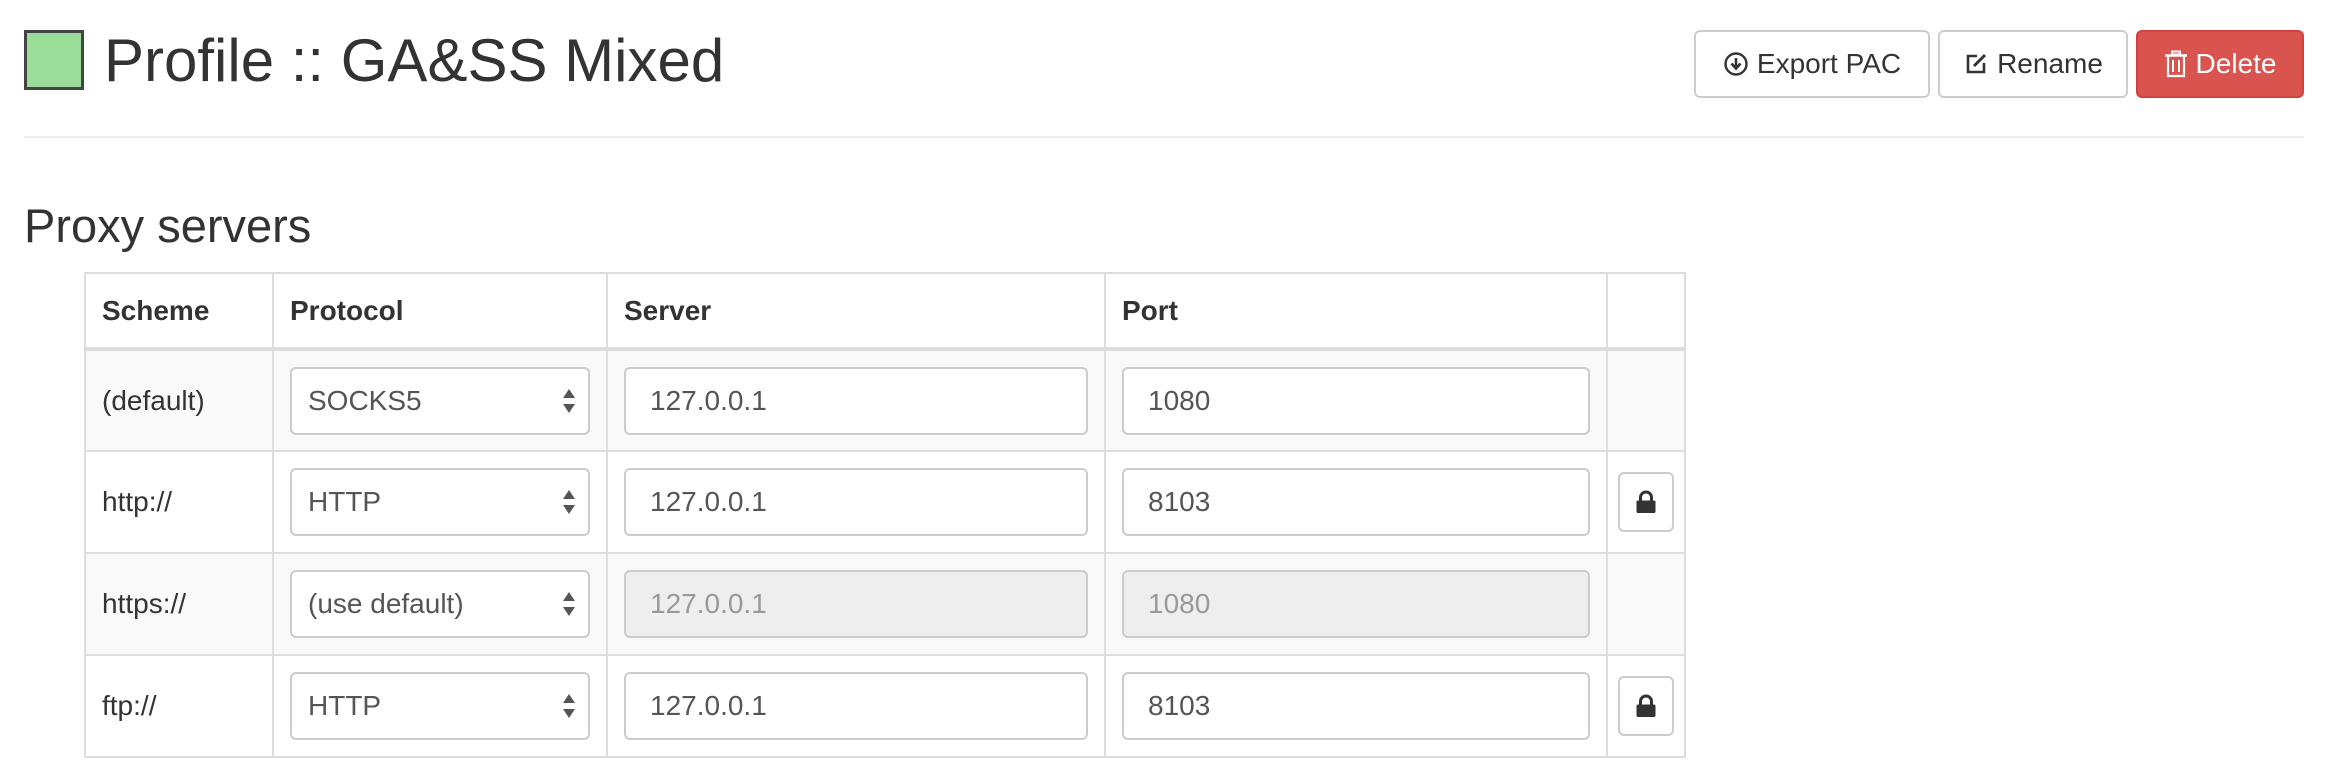 The width and height of the screenshot is (2328, 780). I want to click on profile-color-swatch, so click(54, 60).